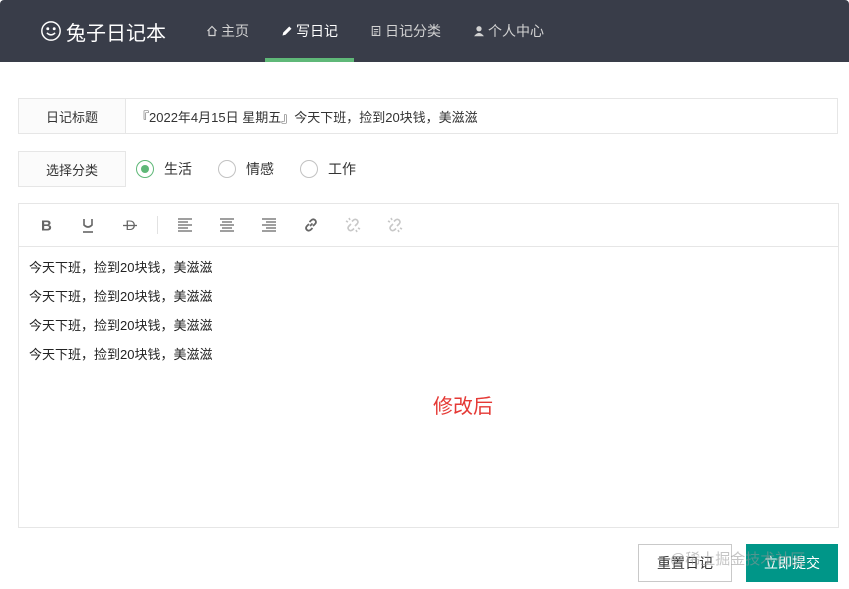 The width and height of the screenshot is (849, 589). Describe the element at coordinates (792, 563) in the screenshot. I see `submit-button: 立即提交` at that location.